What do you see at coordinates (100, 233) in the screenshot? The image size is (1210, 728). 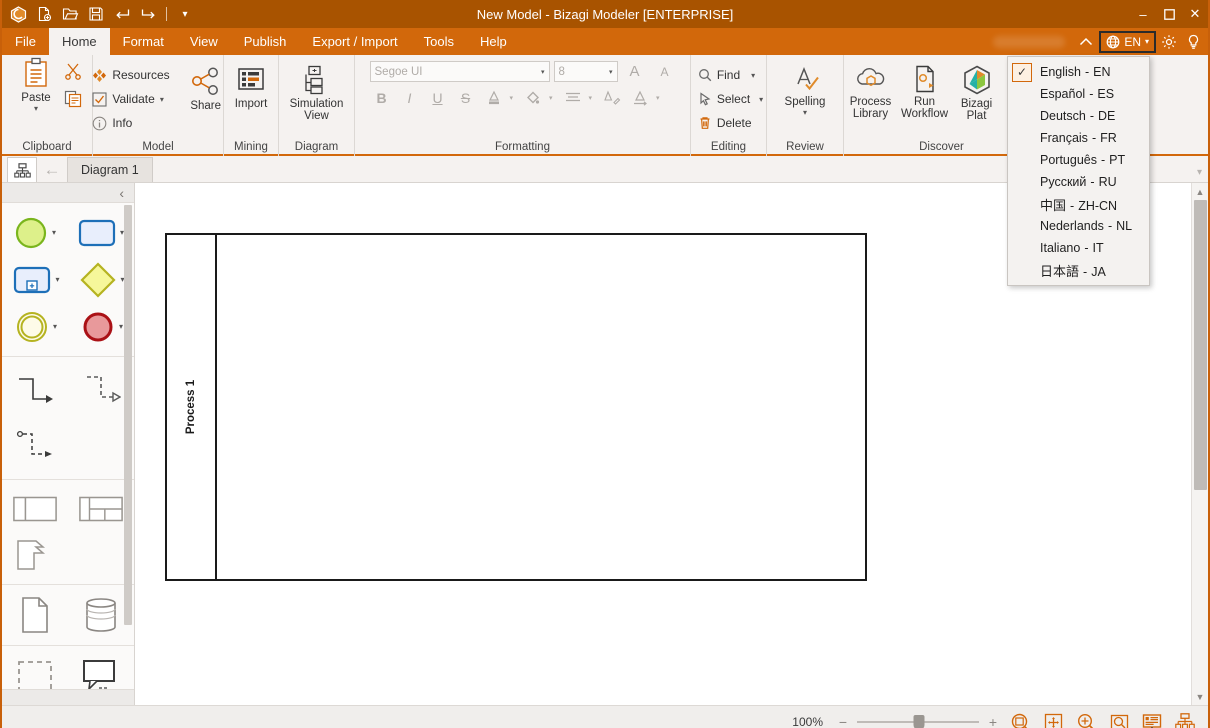 I see `task-shape: ▾` at bounding box center [100, 233].